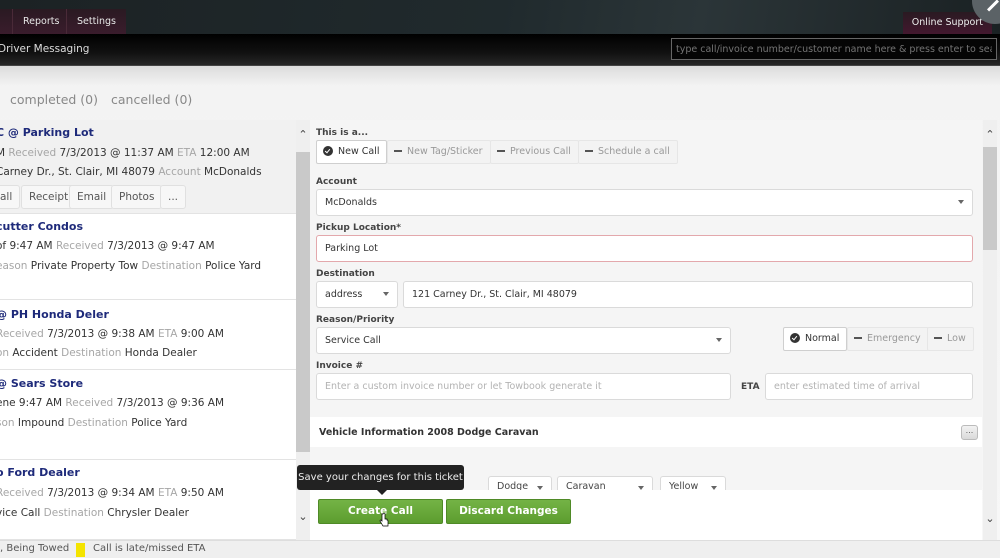  Describe the element at coordinates (49, 197) in the screenshot. I see `receipt-button: Receipt` at that location.